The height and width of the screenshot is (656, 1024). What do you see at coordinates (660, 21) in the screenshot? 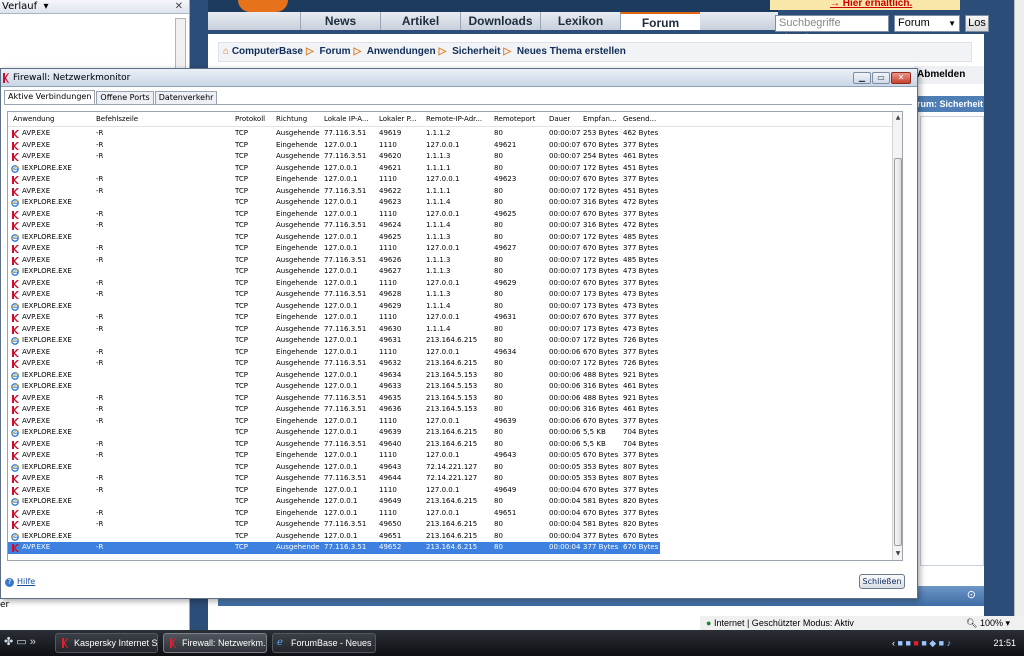
I see `nav-forum: Forum` at bounding box center [660, 21].